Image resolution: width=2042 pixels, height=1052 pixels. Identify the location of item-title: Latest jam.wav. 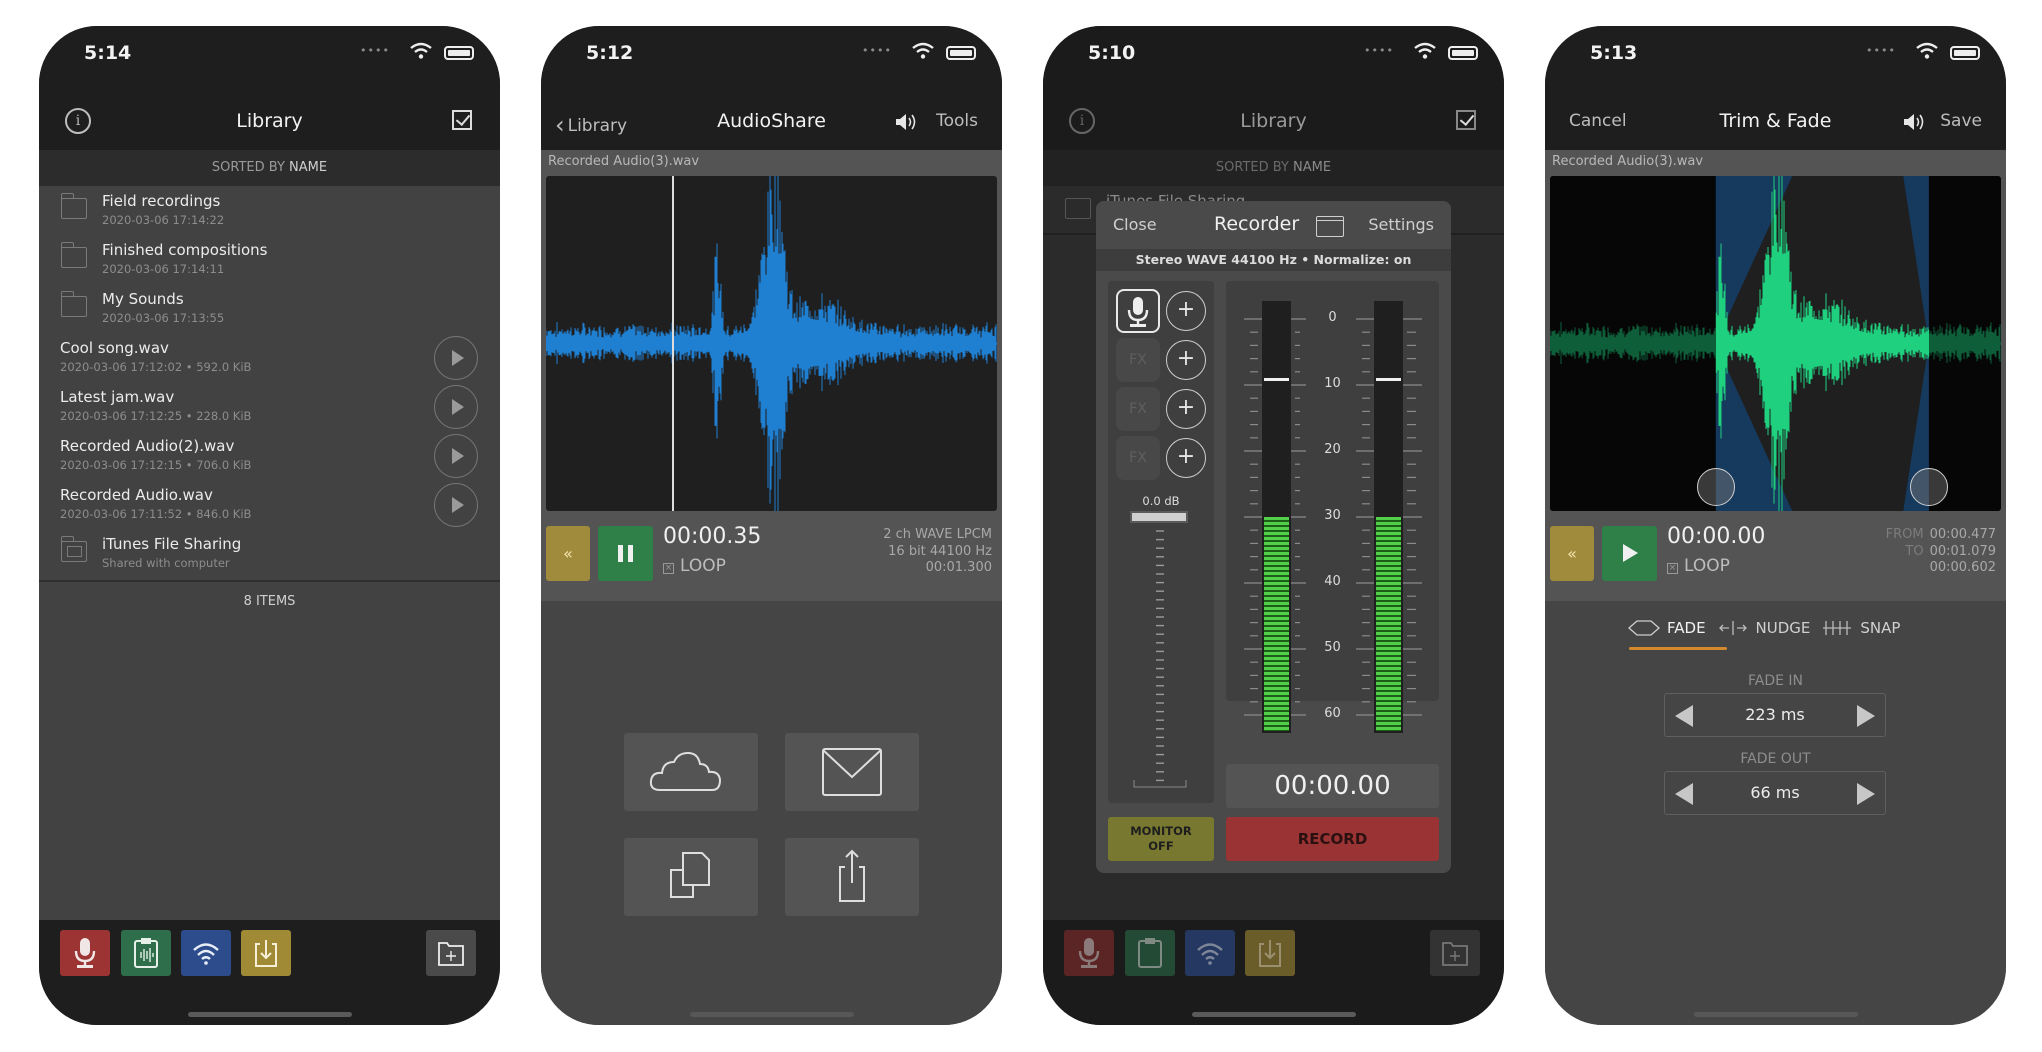
(117, 397).